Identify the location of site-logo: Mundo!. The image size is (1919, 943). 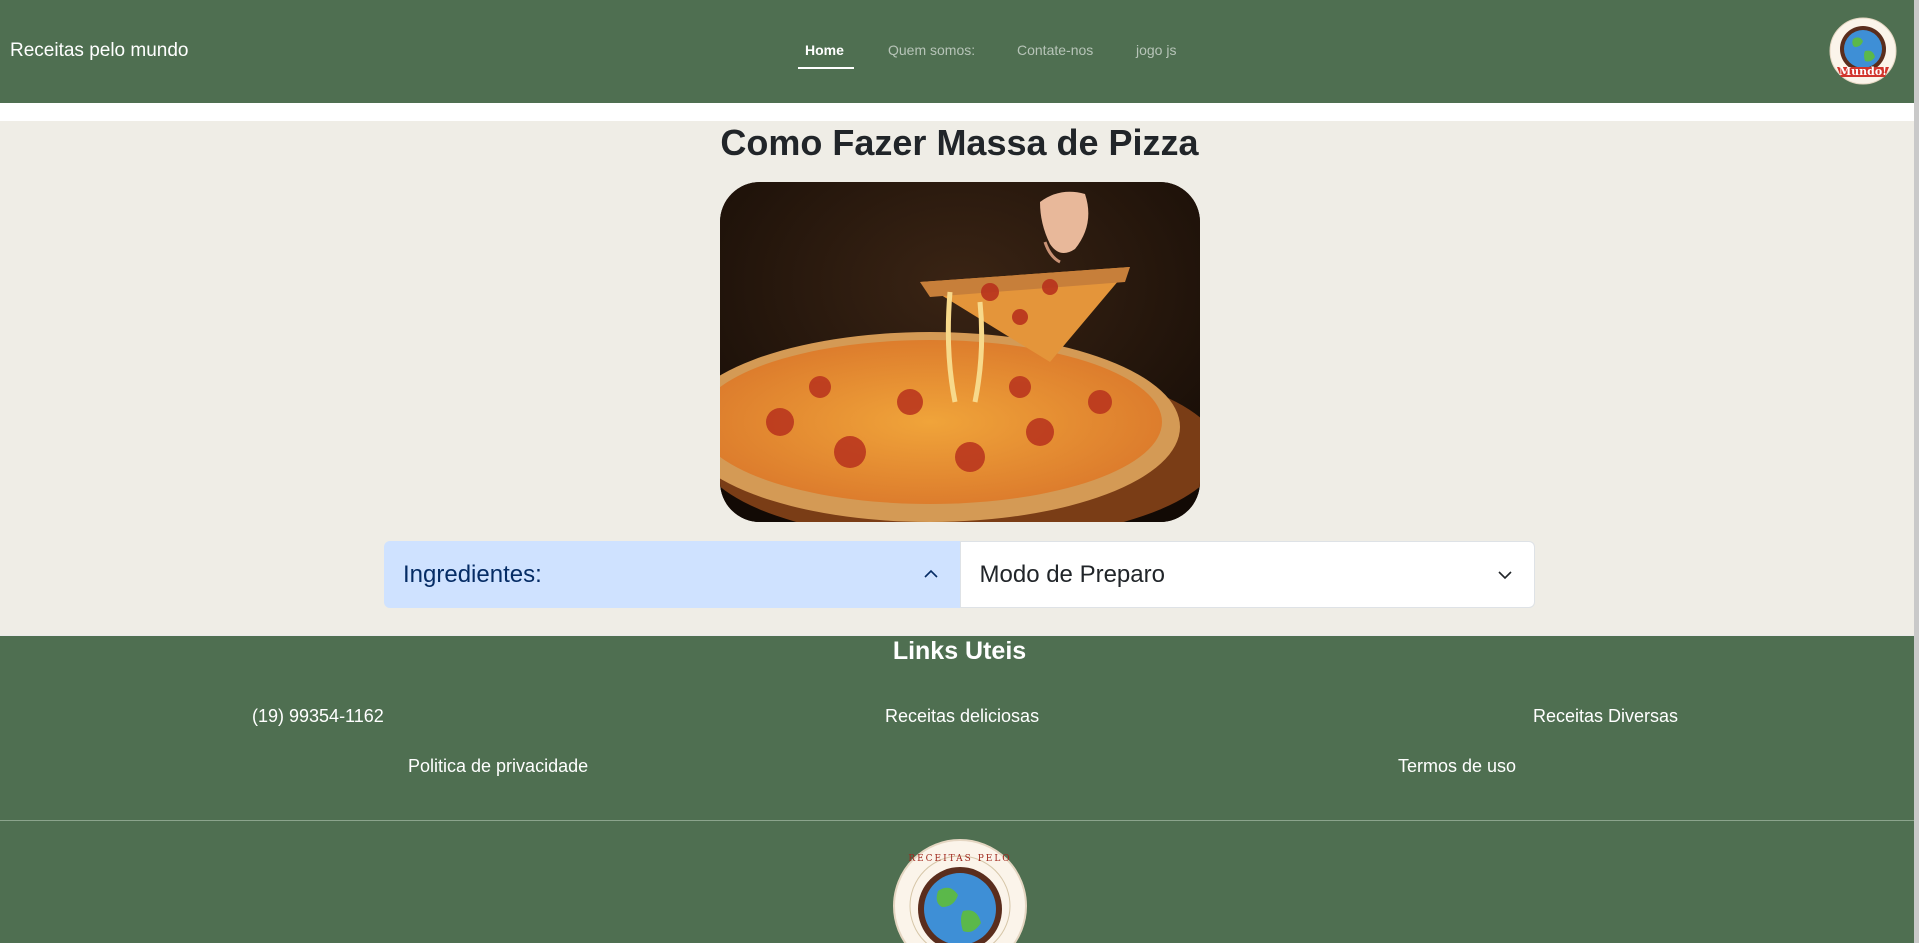
(1863, 51).